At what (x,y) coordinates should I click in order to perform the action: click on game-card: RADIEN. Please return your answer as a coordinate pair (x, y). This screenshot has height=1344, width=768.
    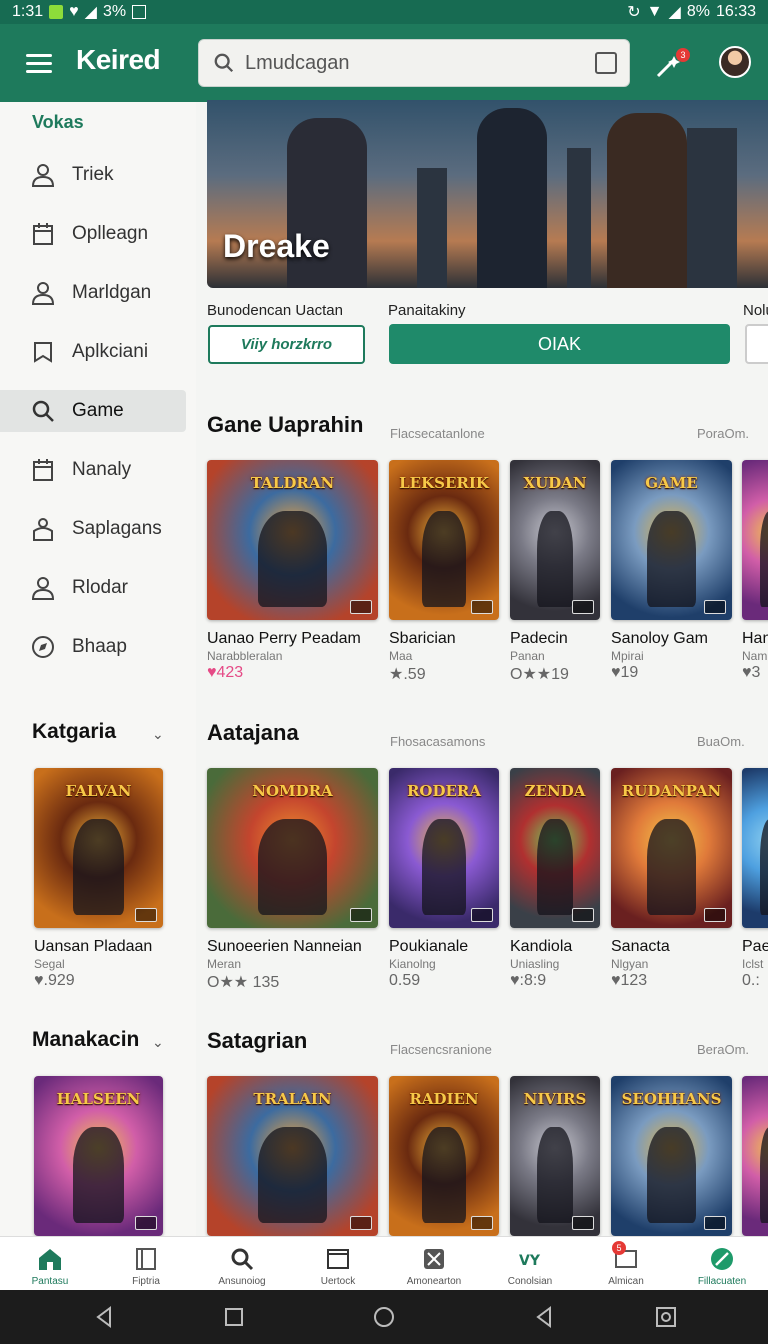
    Looking at the image, I should click on (444, 1156).